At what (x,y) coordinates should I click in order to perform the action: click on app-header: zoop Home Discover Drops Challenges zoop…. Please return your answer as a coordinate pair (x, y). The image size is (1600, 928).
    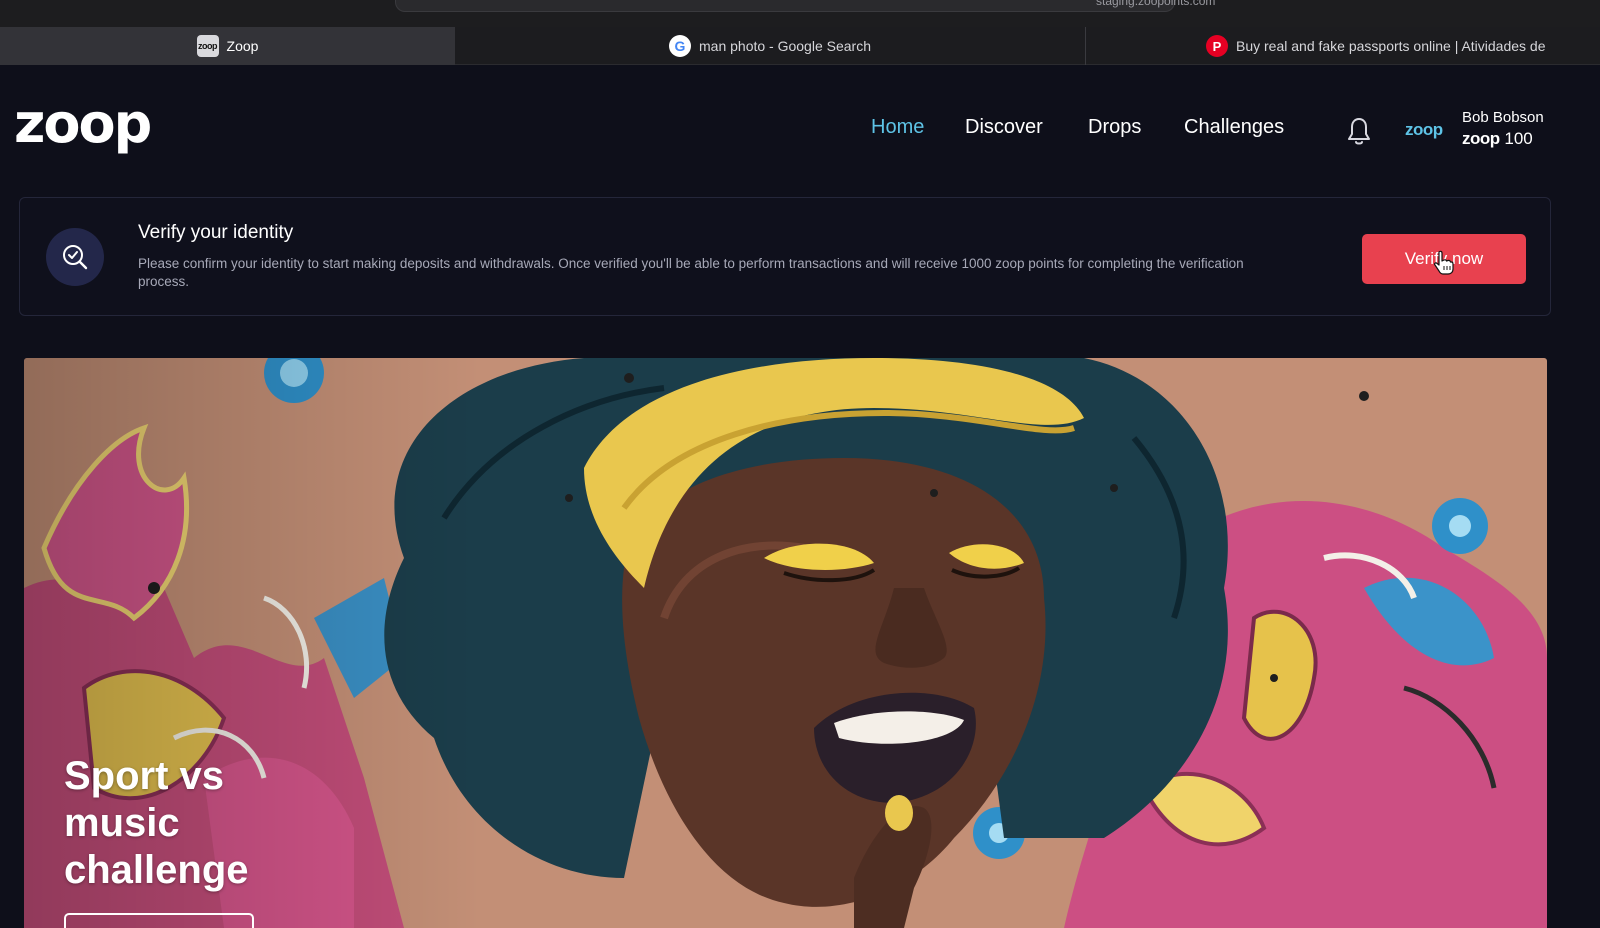
    Looking at the image, I should click on (800, 129).